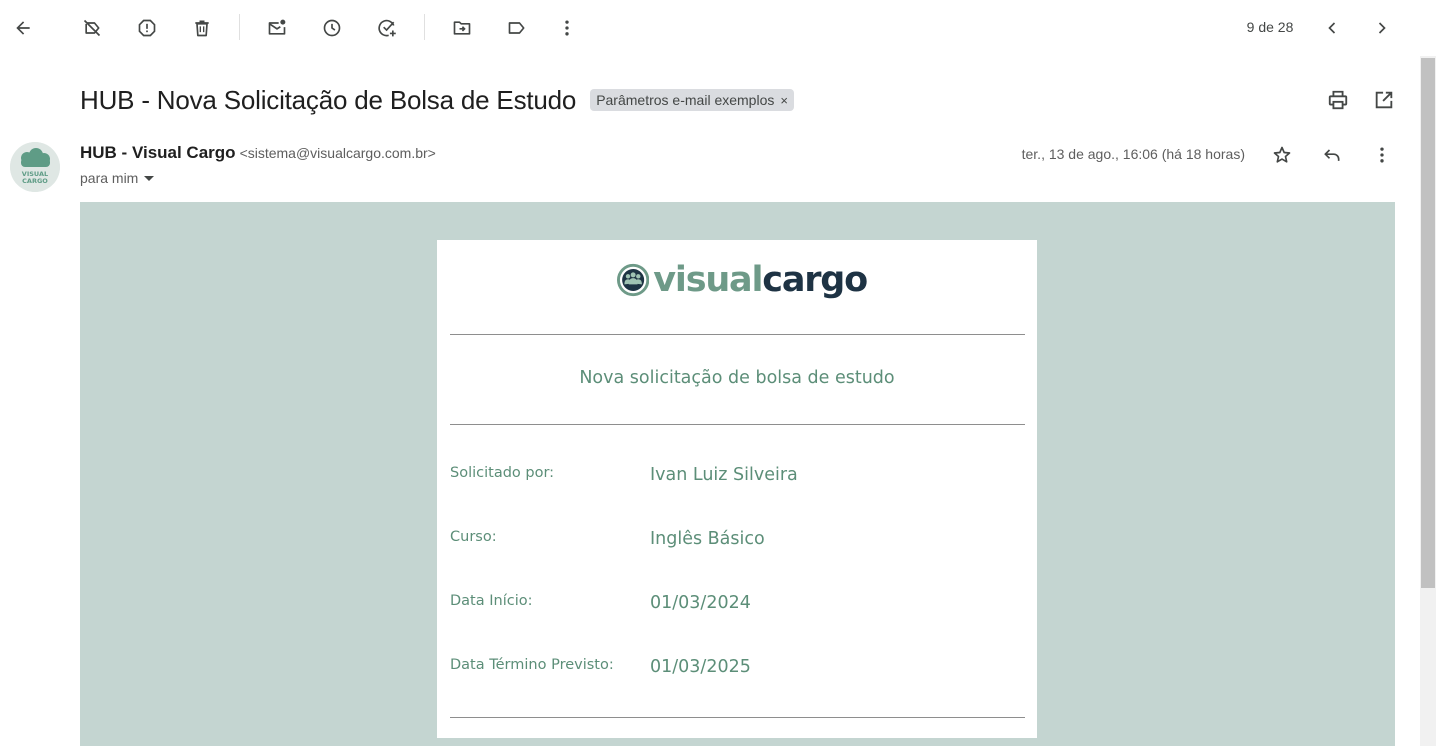 Image resolution: width=1437 pixels, height=746 pixels. What do you see at coordinates (1382, 155) in the screenshot?
I see `message-more-vert-icon` at bounding box center [1382, 155].